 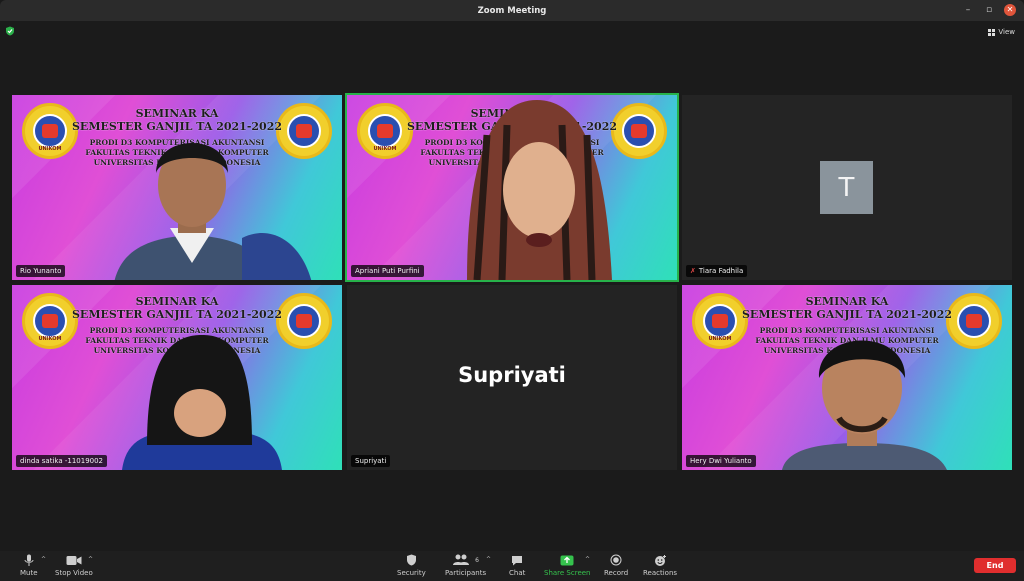 I want to click on window-title: Zoom Meeting, so click(x=512, y=10).